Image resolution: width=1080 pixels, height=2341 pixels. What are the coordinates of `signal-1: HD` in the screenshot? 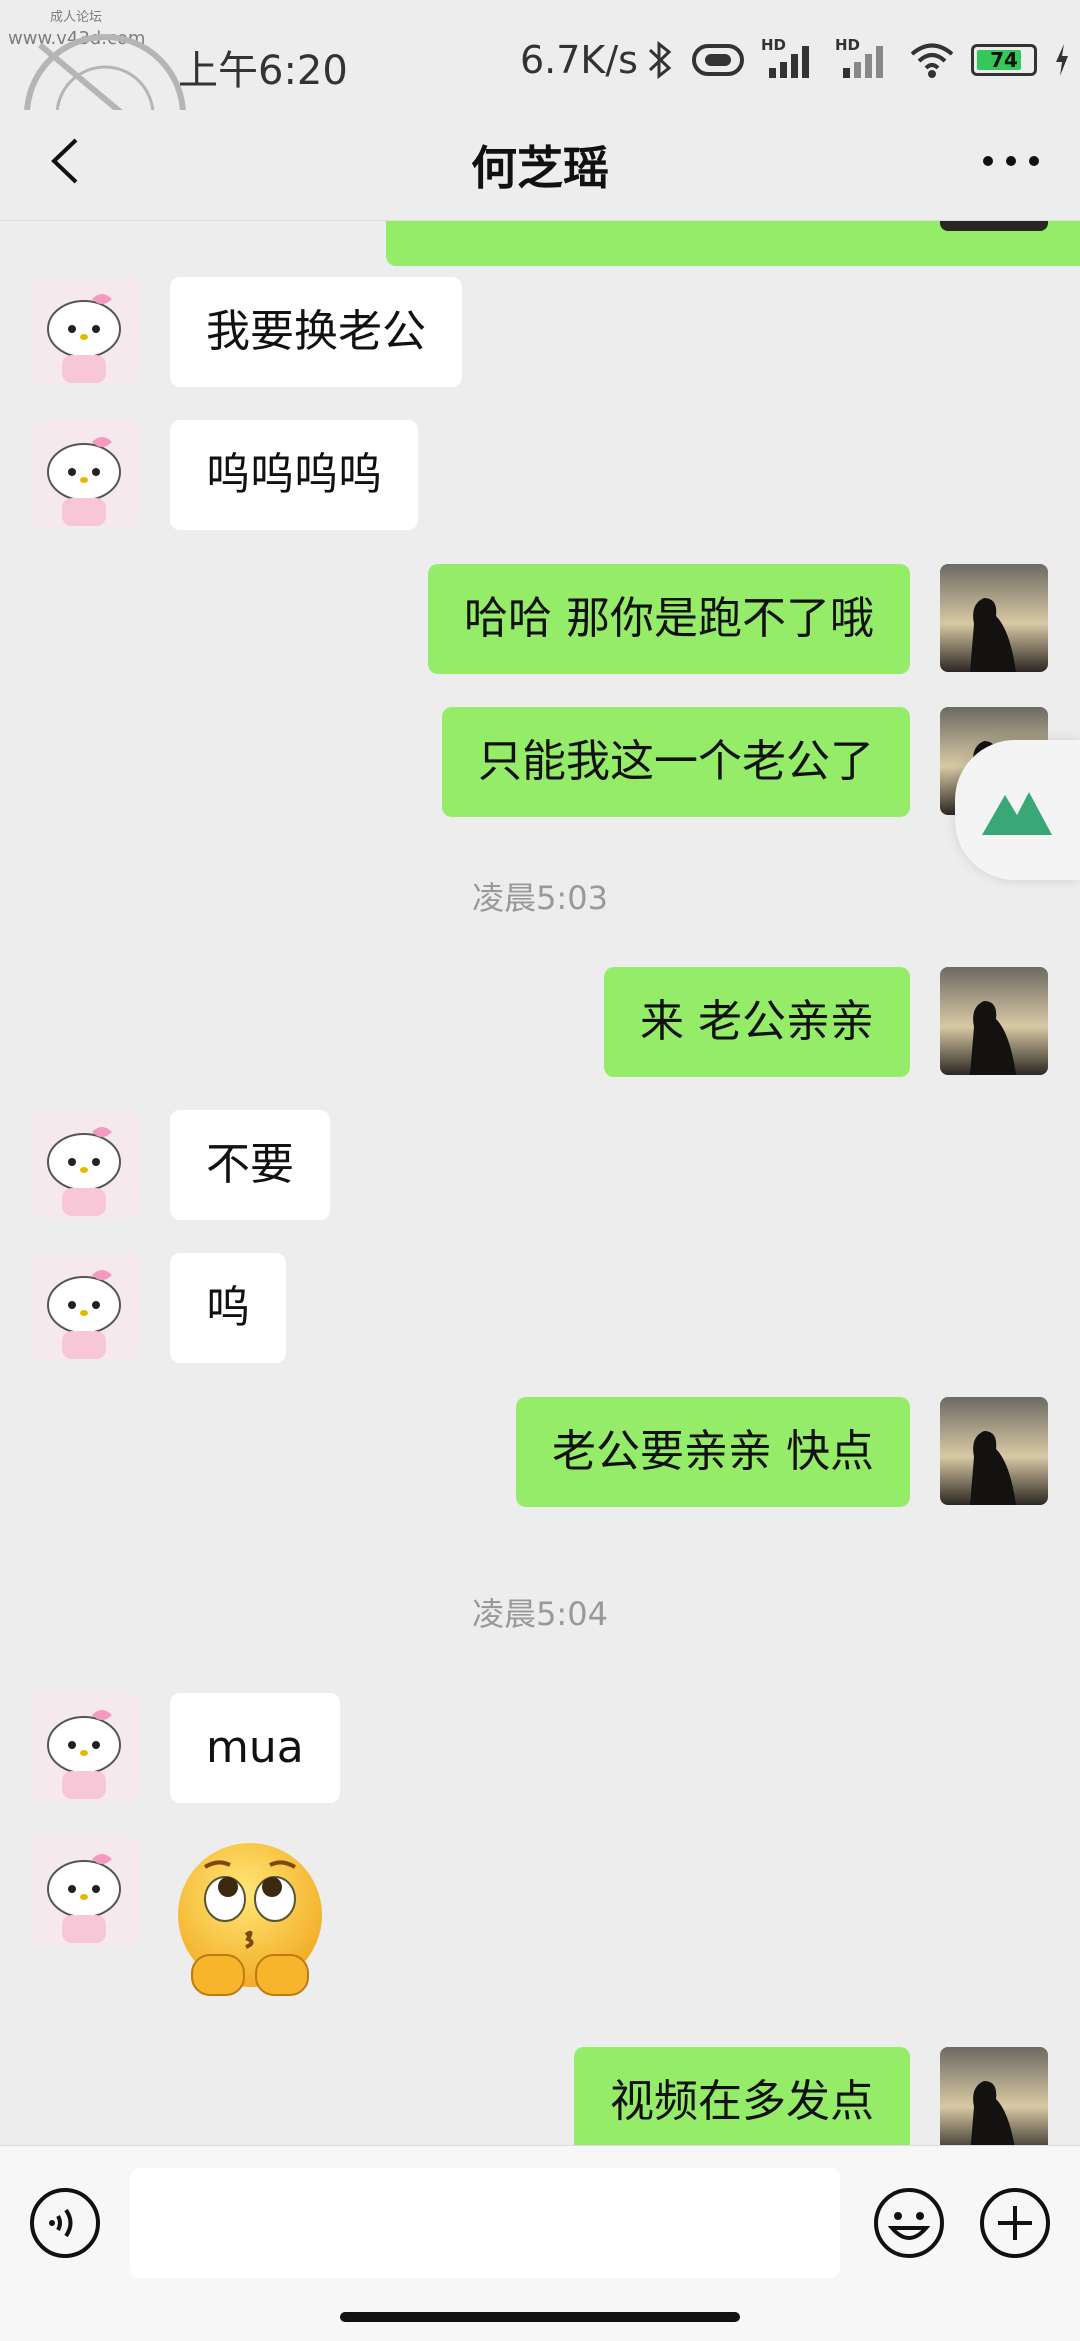 It's located at (790, 58).